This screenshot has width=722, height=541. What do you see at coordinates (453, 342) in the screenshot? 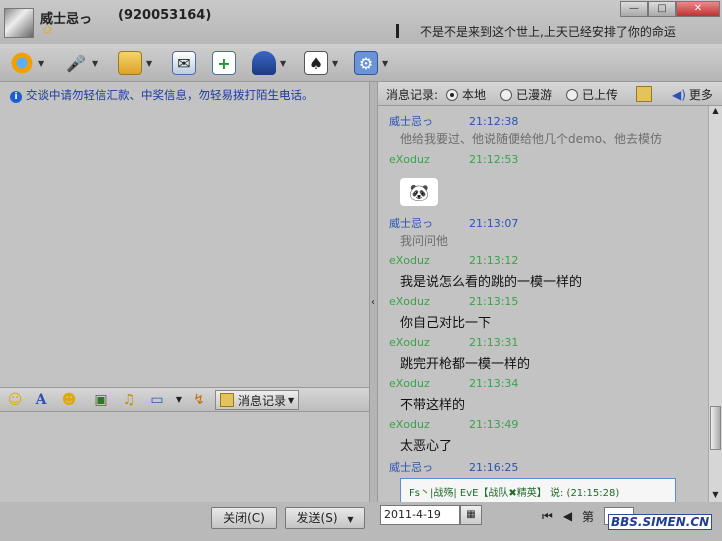
I see `message-header: eXoduz 21:13:31` at bounding box center [453, 342].